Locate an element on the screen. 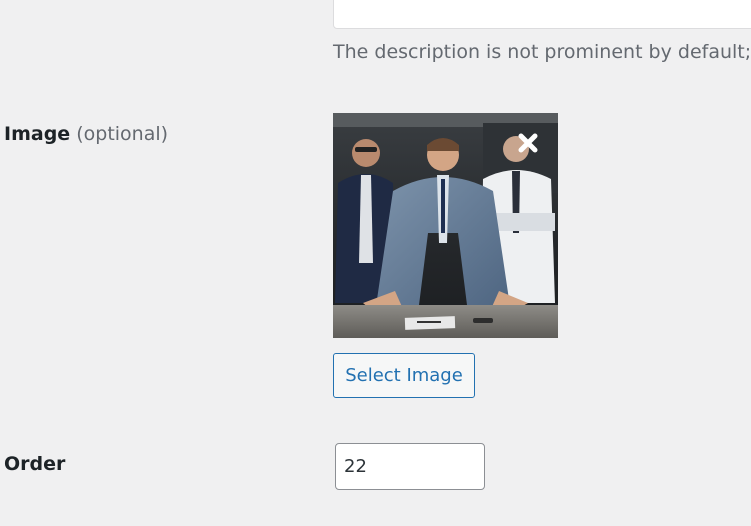 This screenshot has width=751, height=526. image-optional-note: (optional) is located at coordinates (122, 134).